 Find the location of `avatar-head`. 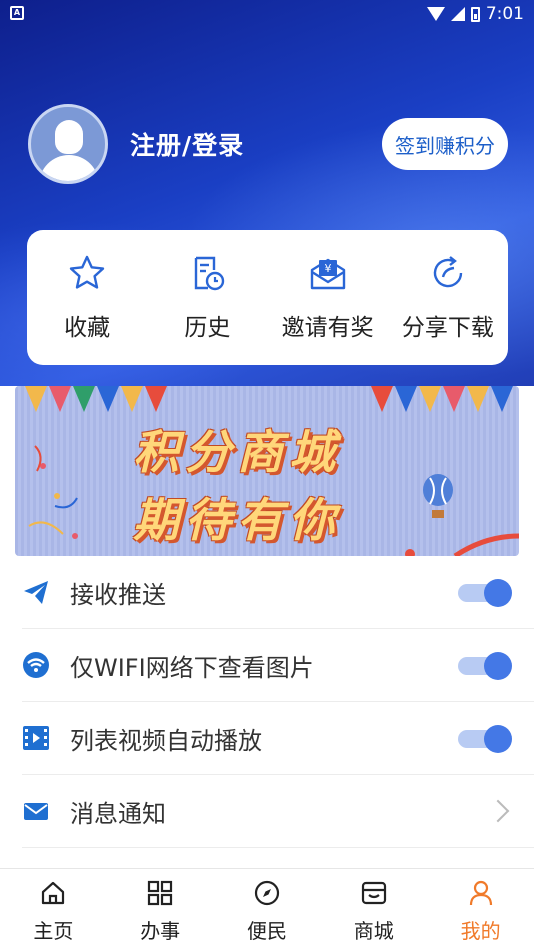

avatar-head is located at coordinates (69, 137).